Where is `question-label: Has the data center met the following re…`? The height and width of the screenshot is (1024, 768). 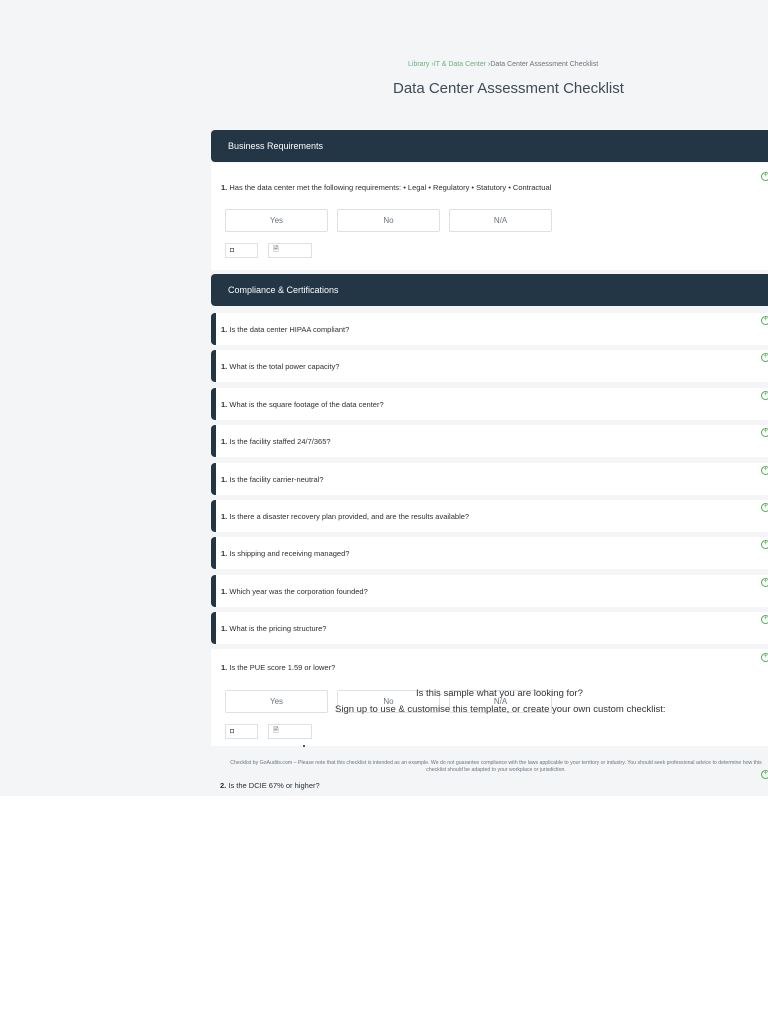
question-label: Has the data center met the following re… is located at coordinates (390, 187).